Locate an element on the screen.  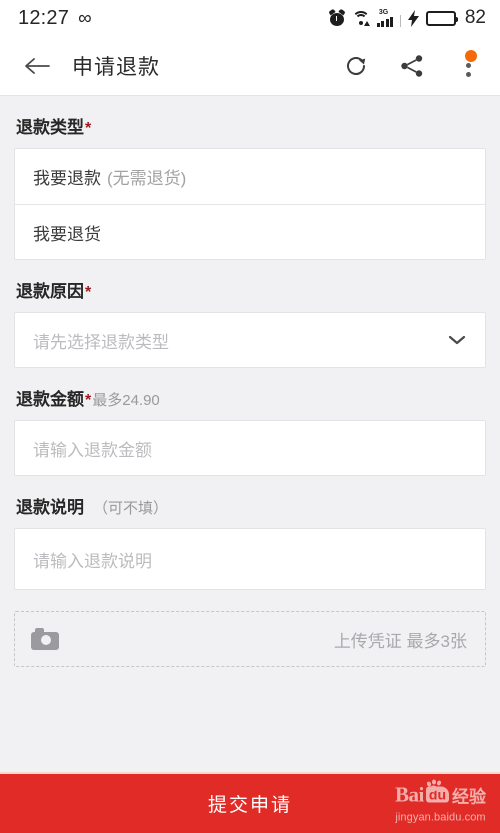
refund-amount-label: 退款金额 * 最多24.90 is located at coordinates (250, 394).